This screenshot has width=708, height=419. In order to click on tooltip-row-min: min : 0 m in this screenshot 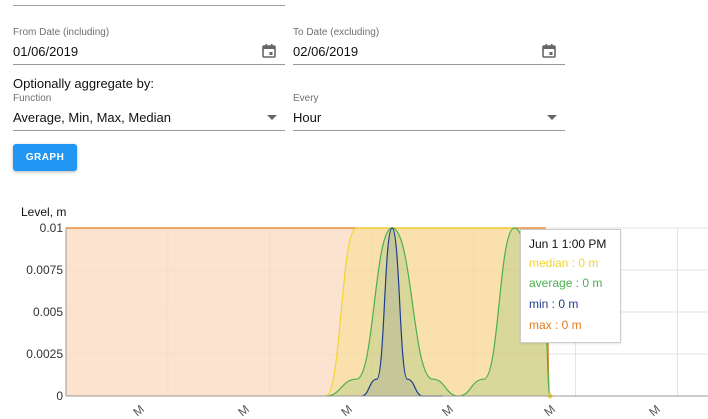, I will do `click(554, 304)`.